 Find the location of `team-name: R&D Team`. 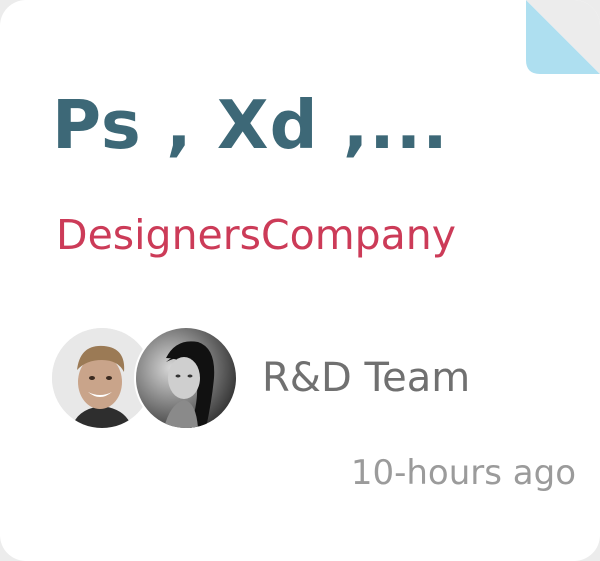

team-name: R&D Team is located at coordinates (366, 378).